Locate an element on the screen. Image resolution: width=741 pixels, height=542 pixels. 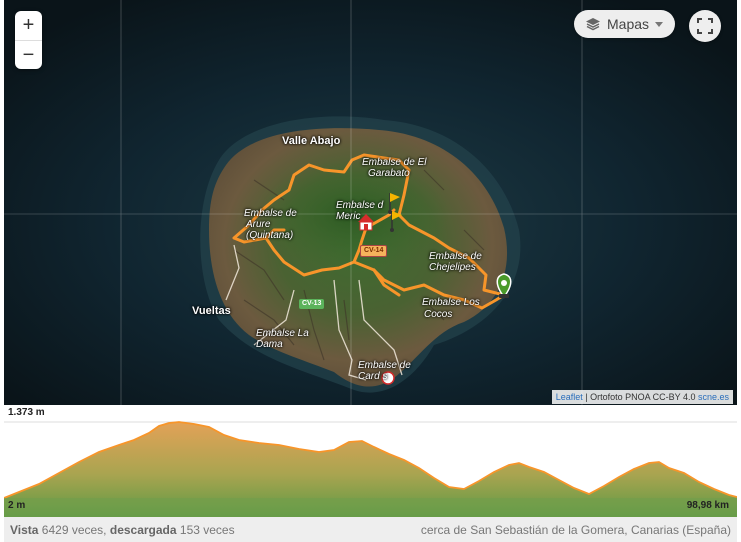
fullscreen-icon is located at coordinates (705, 26).